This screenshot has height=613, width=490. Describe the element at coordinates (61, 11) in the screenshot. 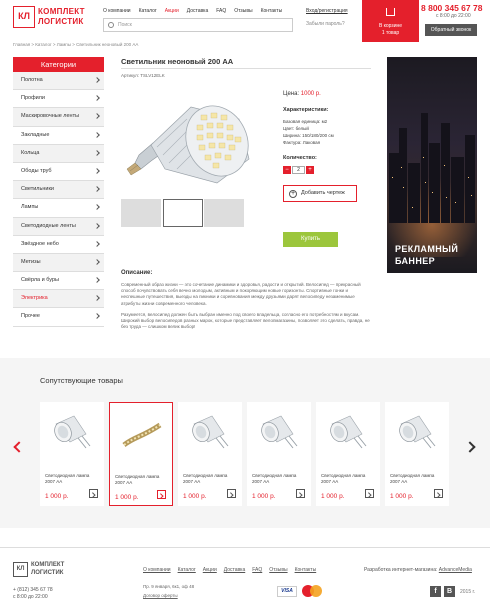

I see `logo-line1: КОМПЛЕКТ` at that location.